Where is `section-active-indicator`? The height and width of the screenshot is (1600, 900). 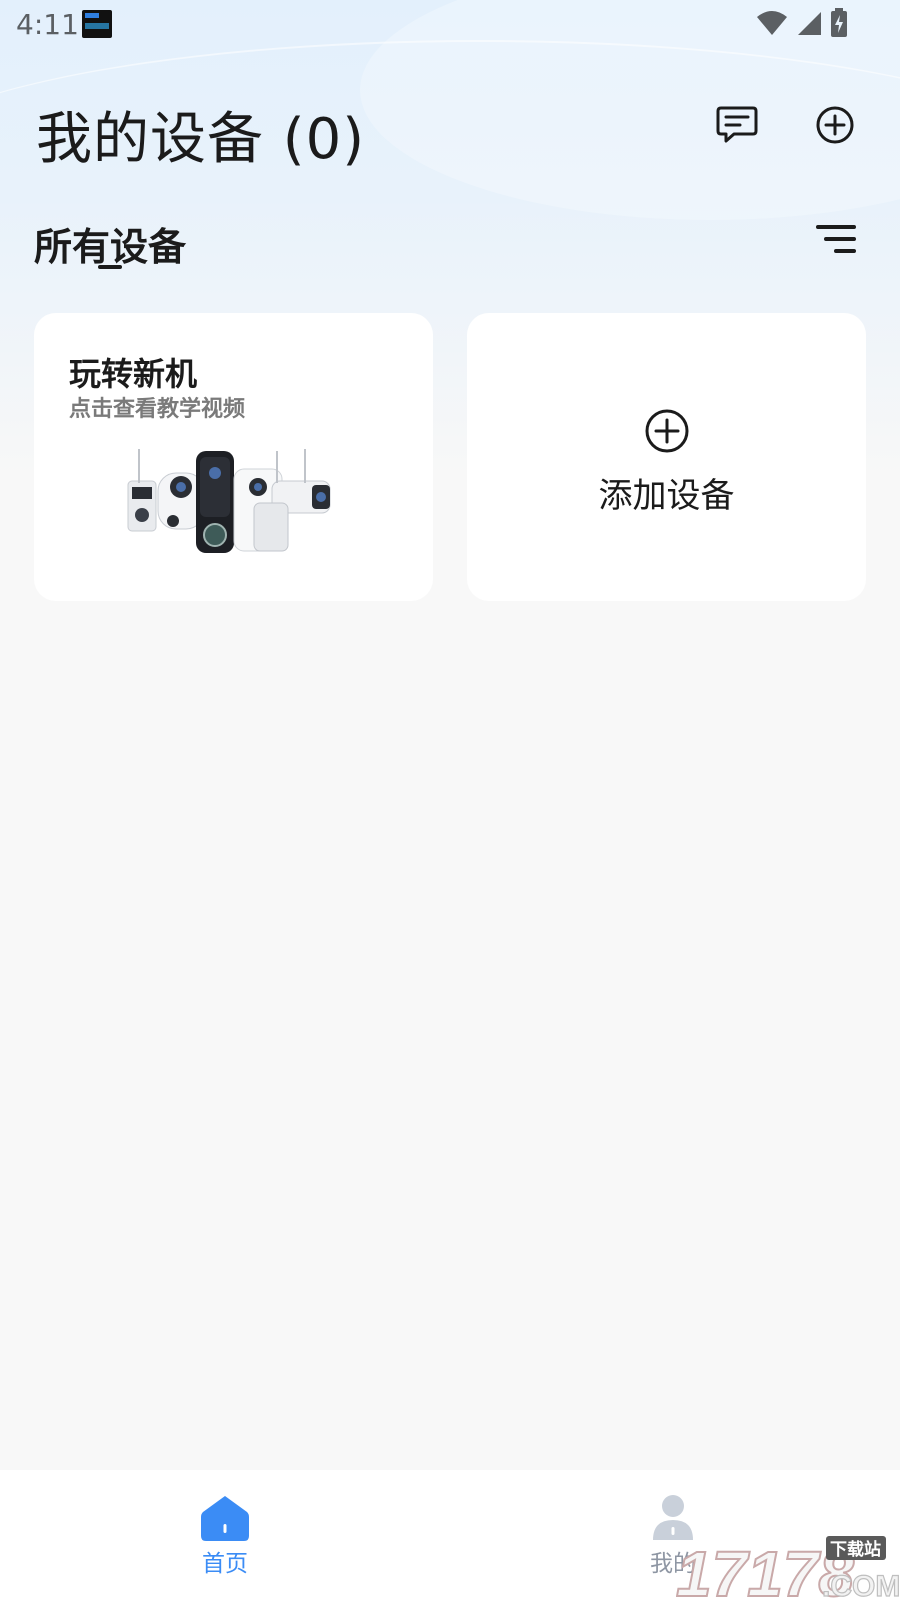 section-active-indicator is located at coordinates (110, 267).